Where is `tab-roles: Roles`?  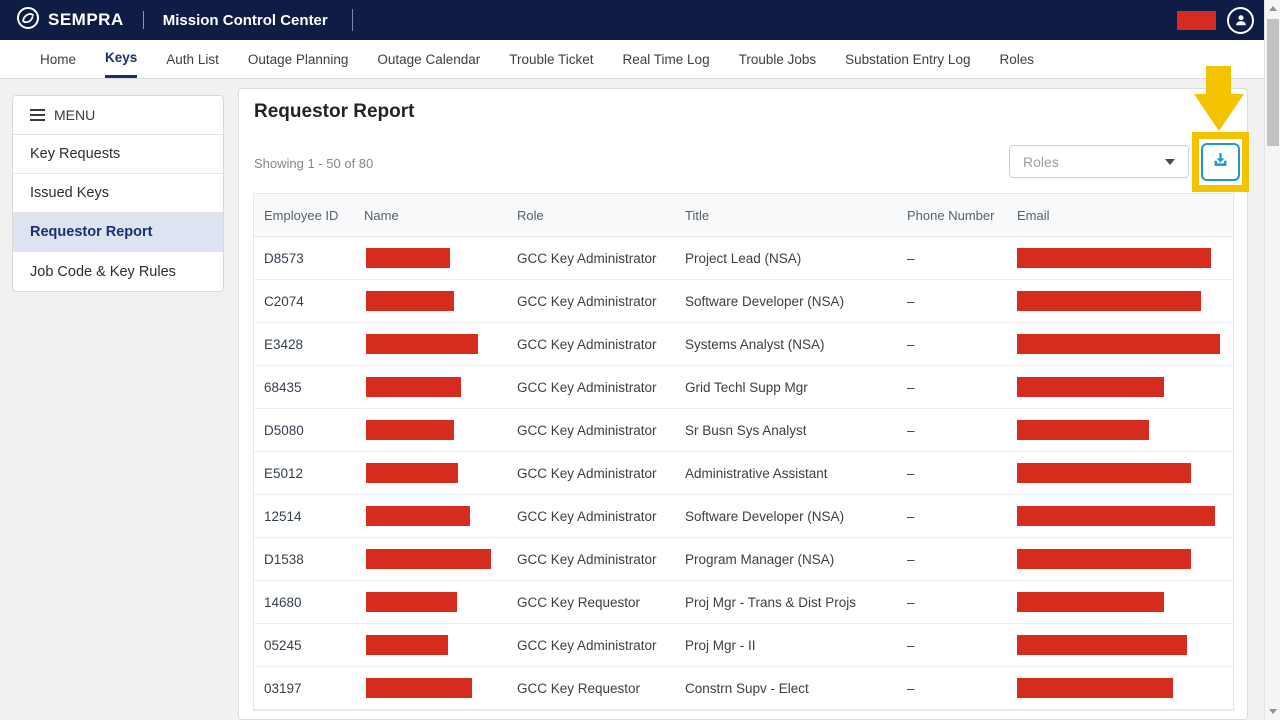
tab-roles: Roles is located at coordinates (1016, 59).